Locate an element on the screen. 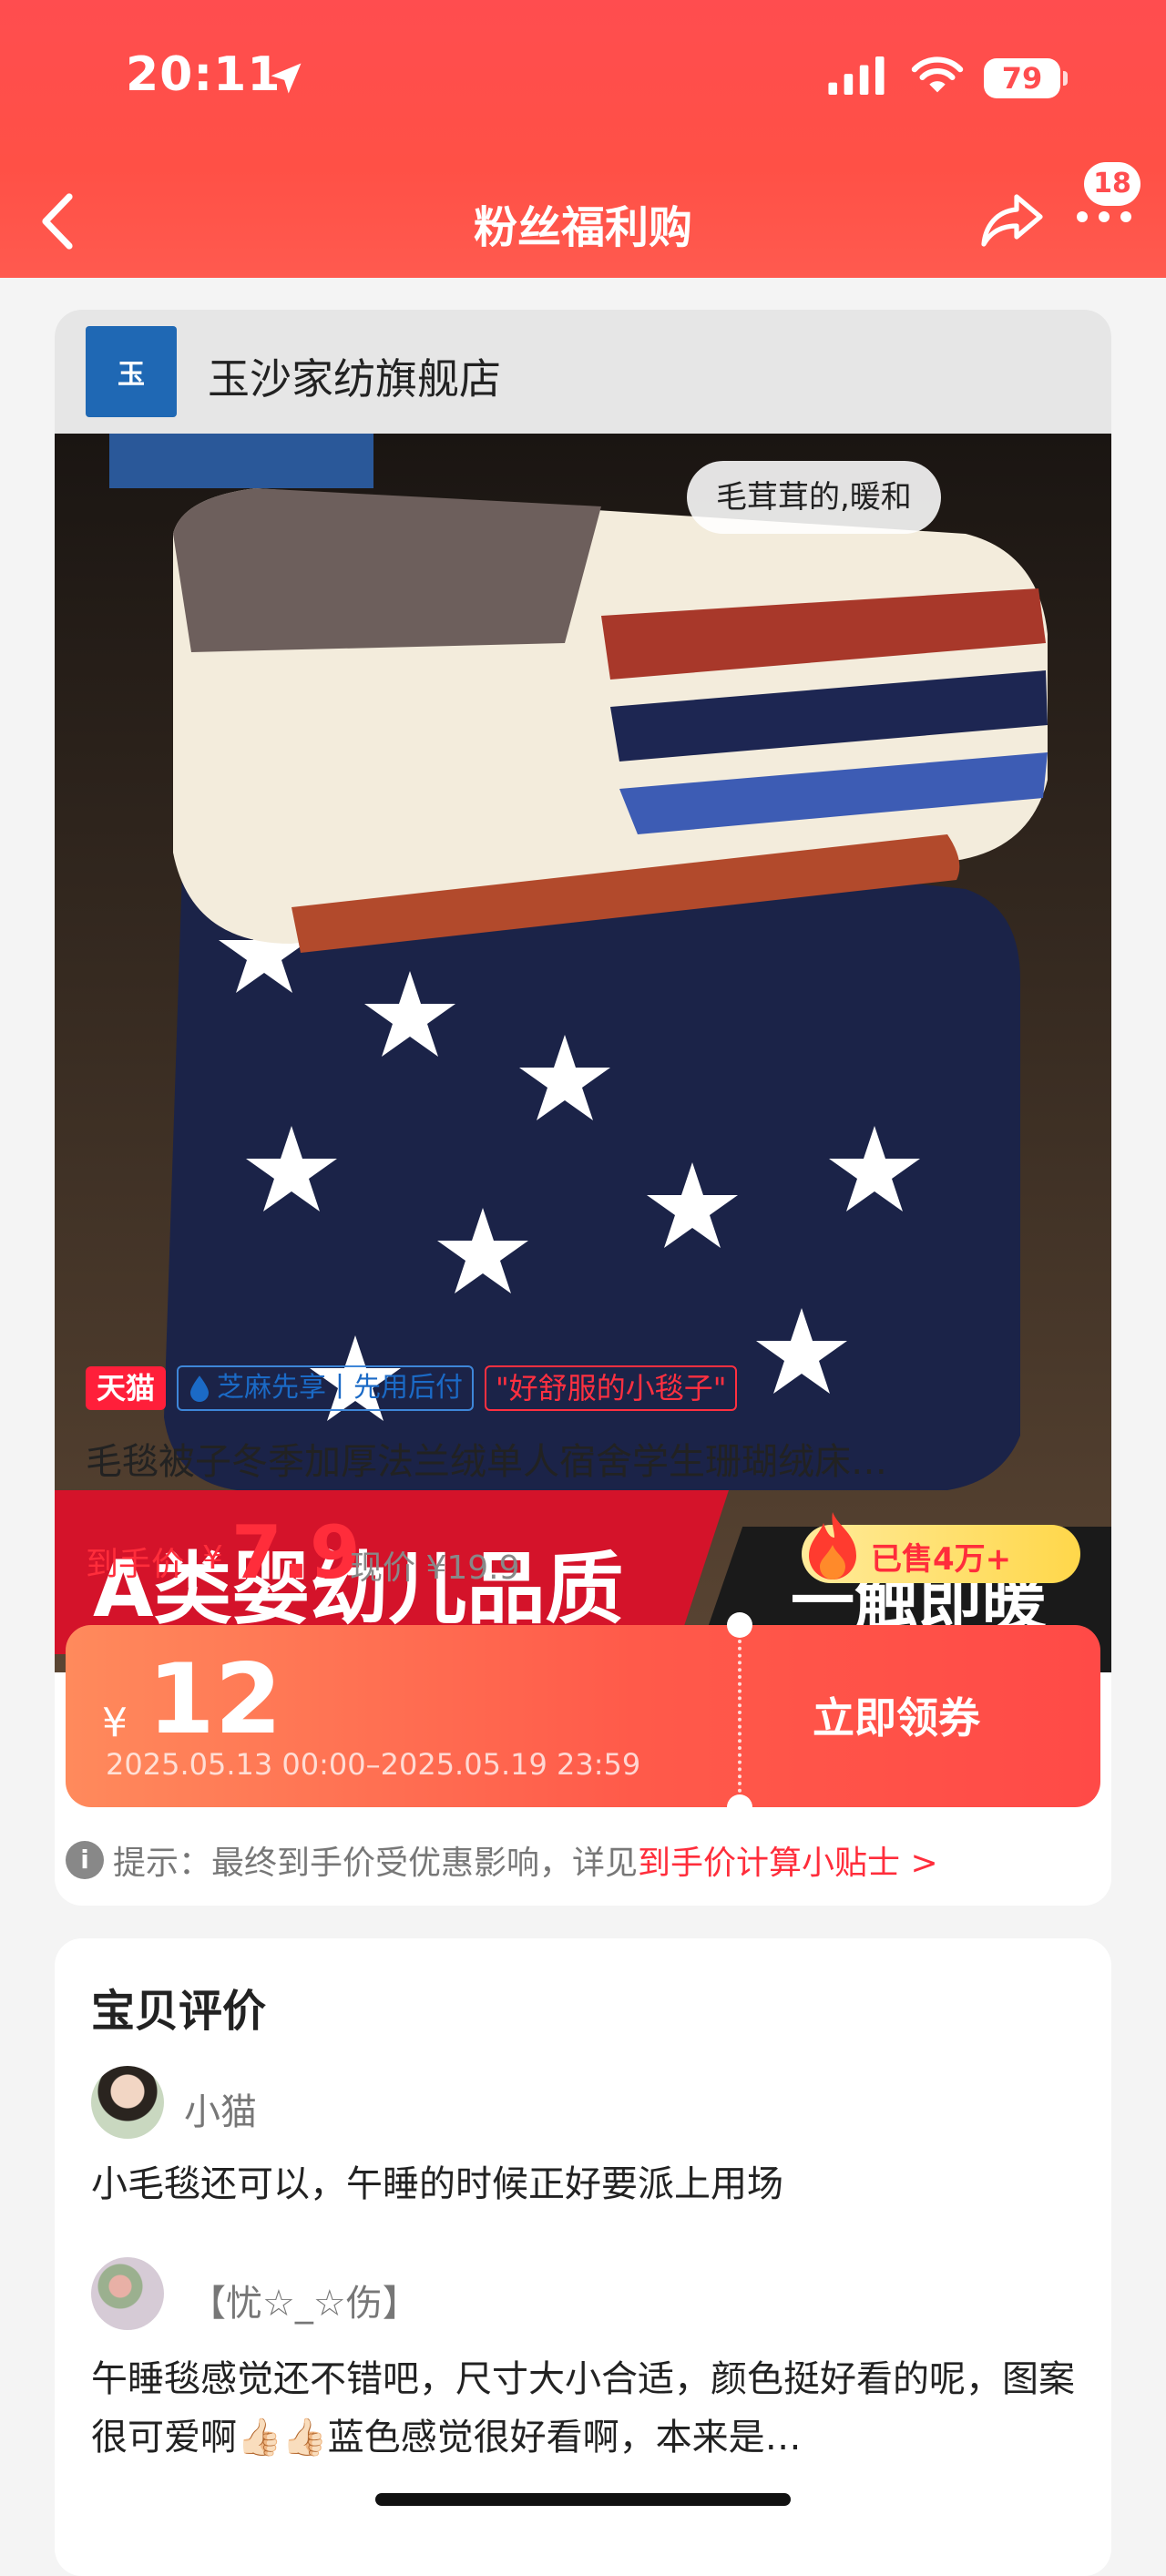  review-text: 小毛毯还可以，午睡的时候正好要派上用场 is located at coordinates (437, 2184).